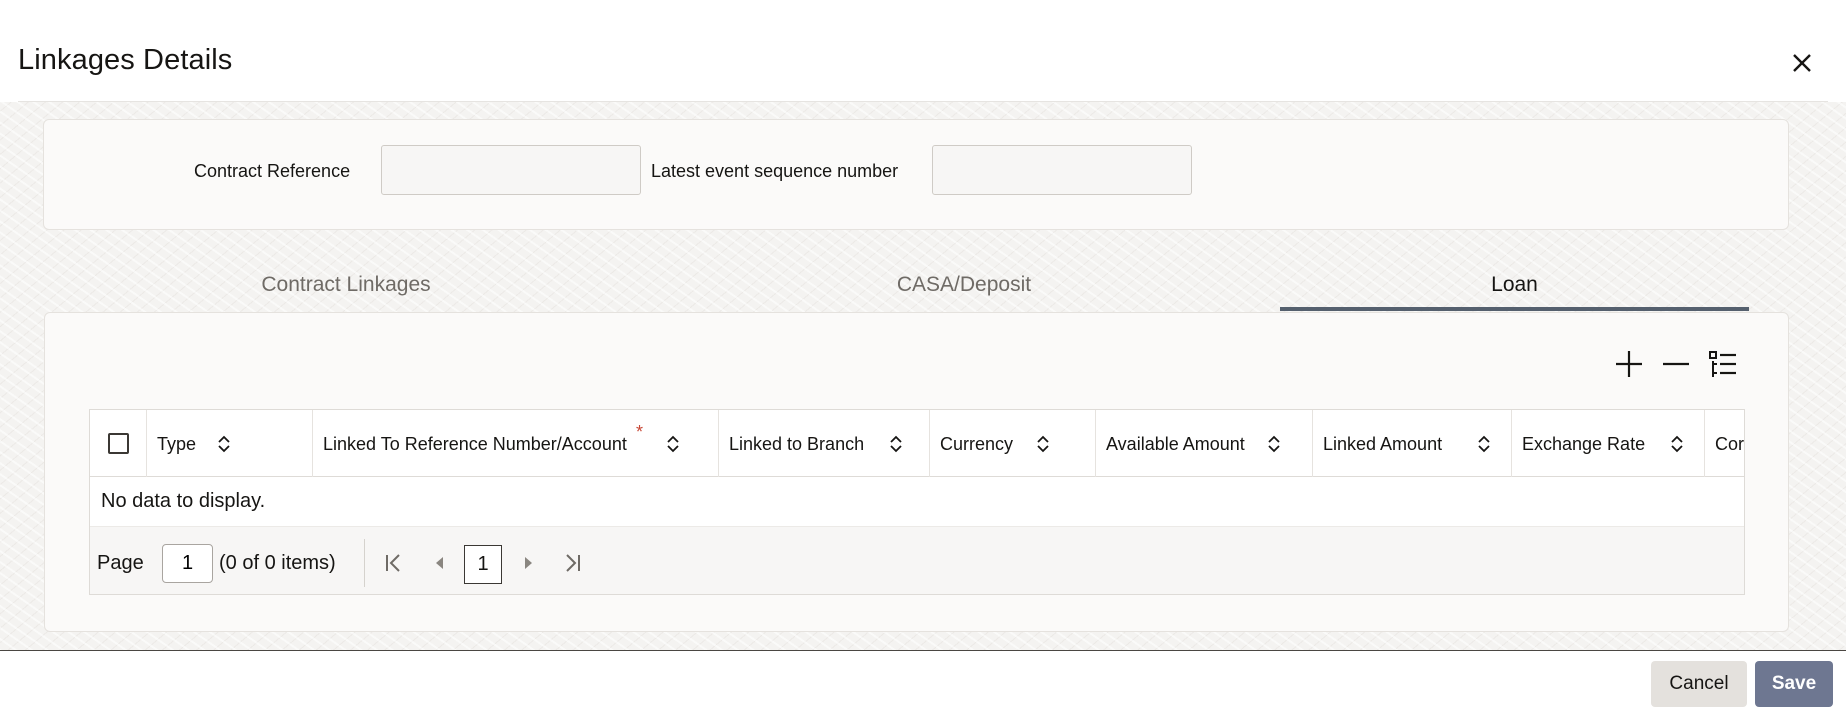  I want to click on column-list-icon, so click(1723, 364).